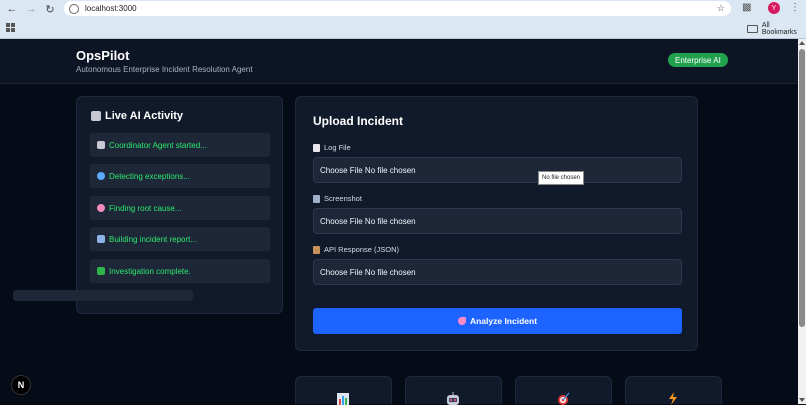 The image size is (806, 405). Describe the element at coordinates (746, 7) in the screenshot. I see `extensions-icon: ▩` at that location.